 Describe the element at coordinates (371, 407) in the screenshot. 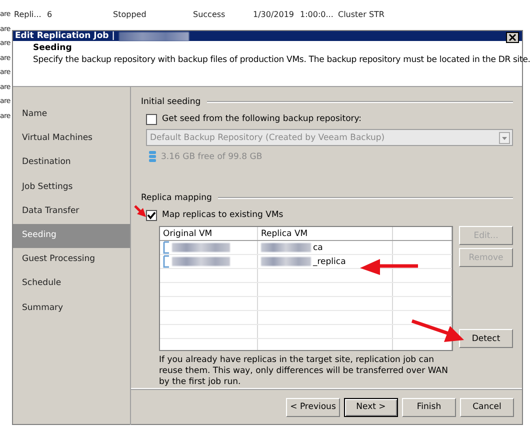

I see `footer-button: Next >` at that location.